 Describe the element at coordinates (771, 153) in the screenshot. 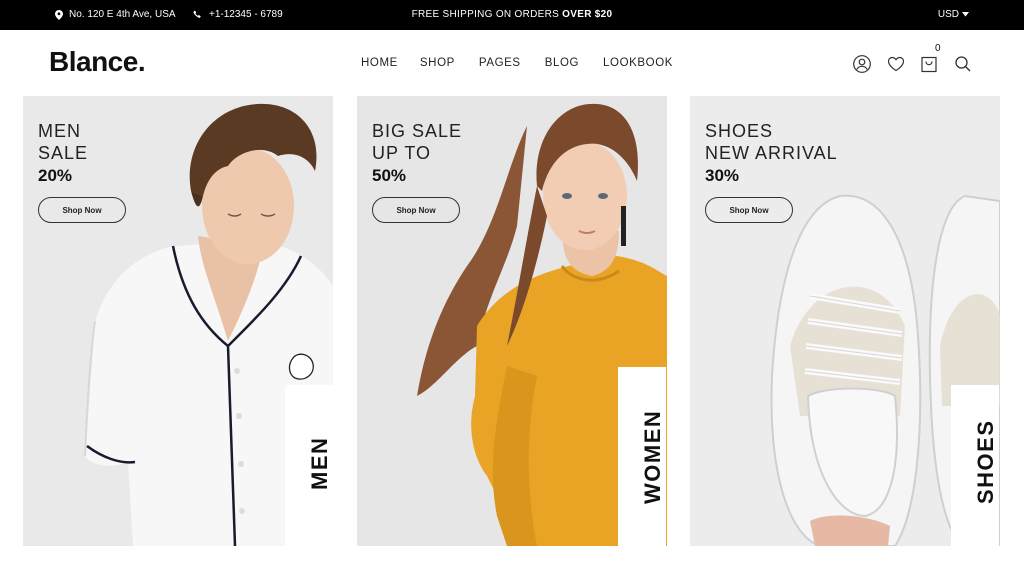

I see `banner-shoes-line2: NEW ARRIVAL` at that location.